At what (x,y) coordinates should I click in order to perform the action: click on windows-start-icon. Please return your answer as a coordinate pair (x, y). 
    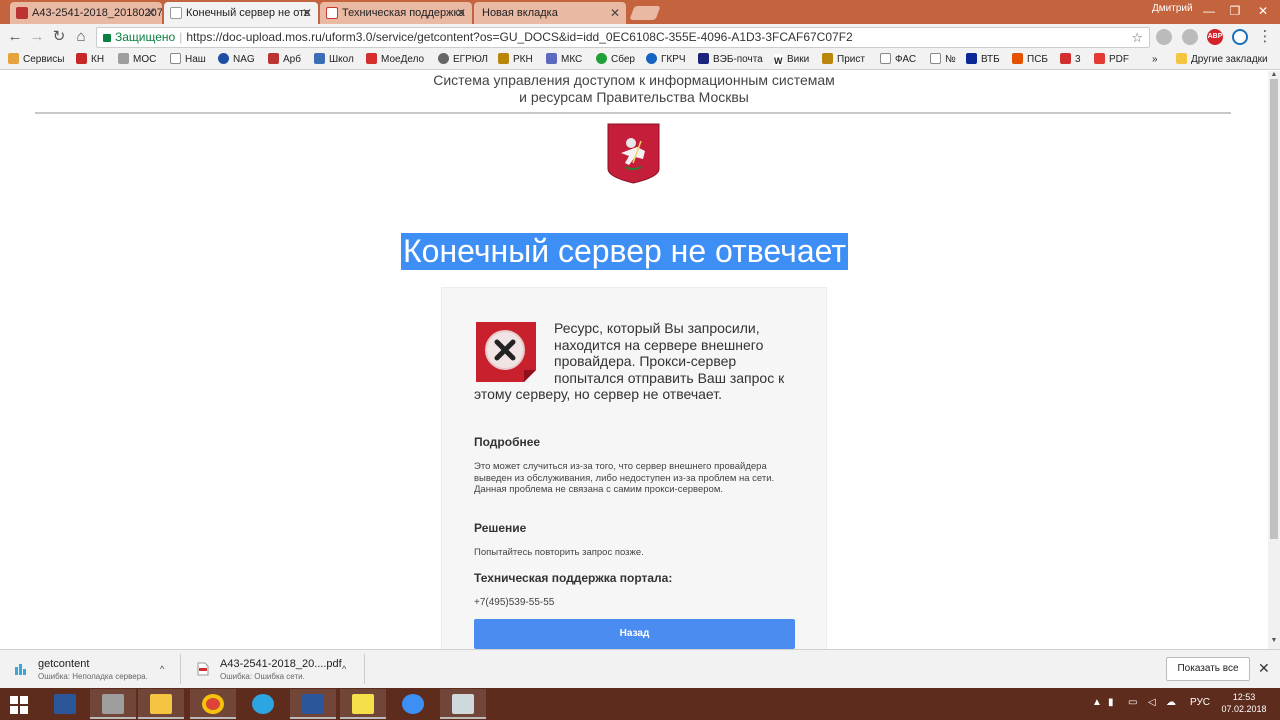
    Looking at the image, I should click on (19, 705).